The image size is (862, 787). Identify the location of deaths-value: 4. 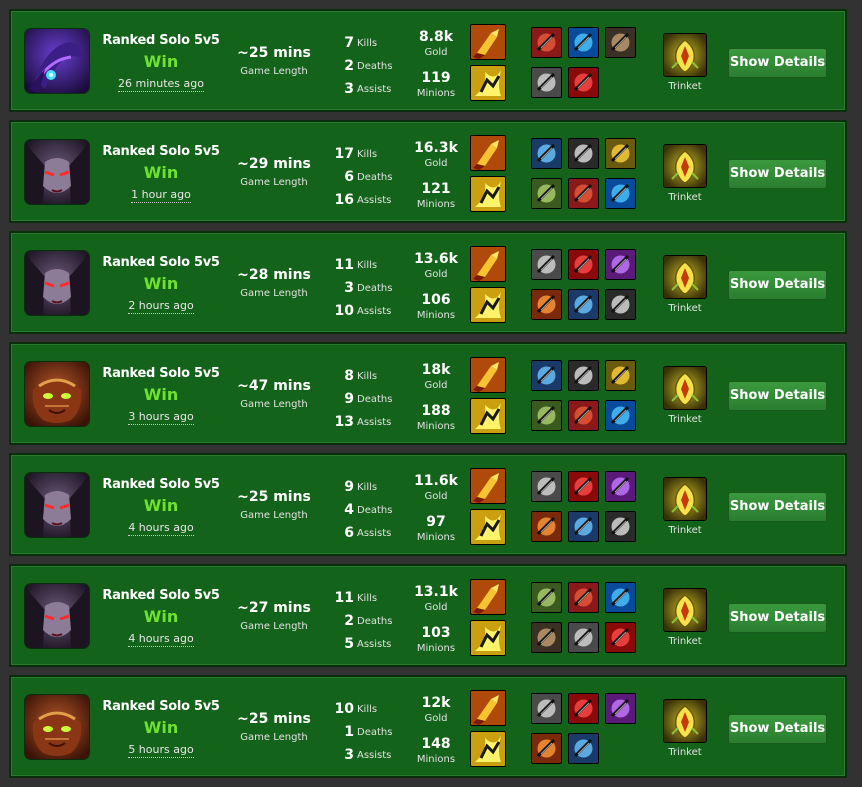
(349, 510).